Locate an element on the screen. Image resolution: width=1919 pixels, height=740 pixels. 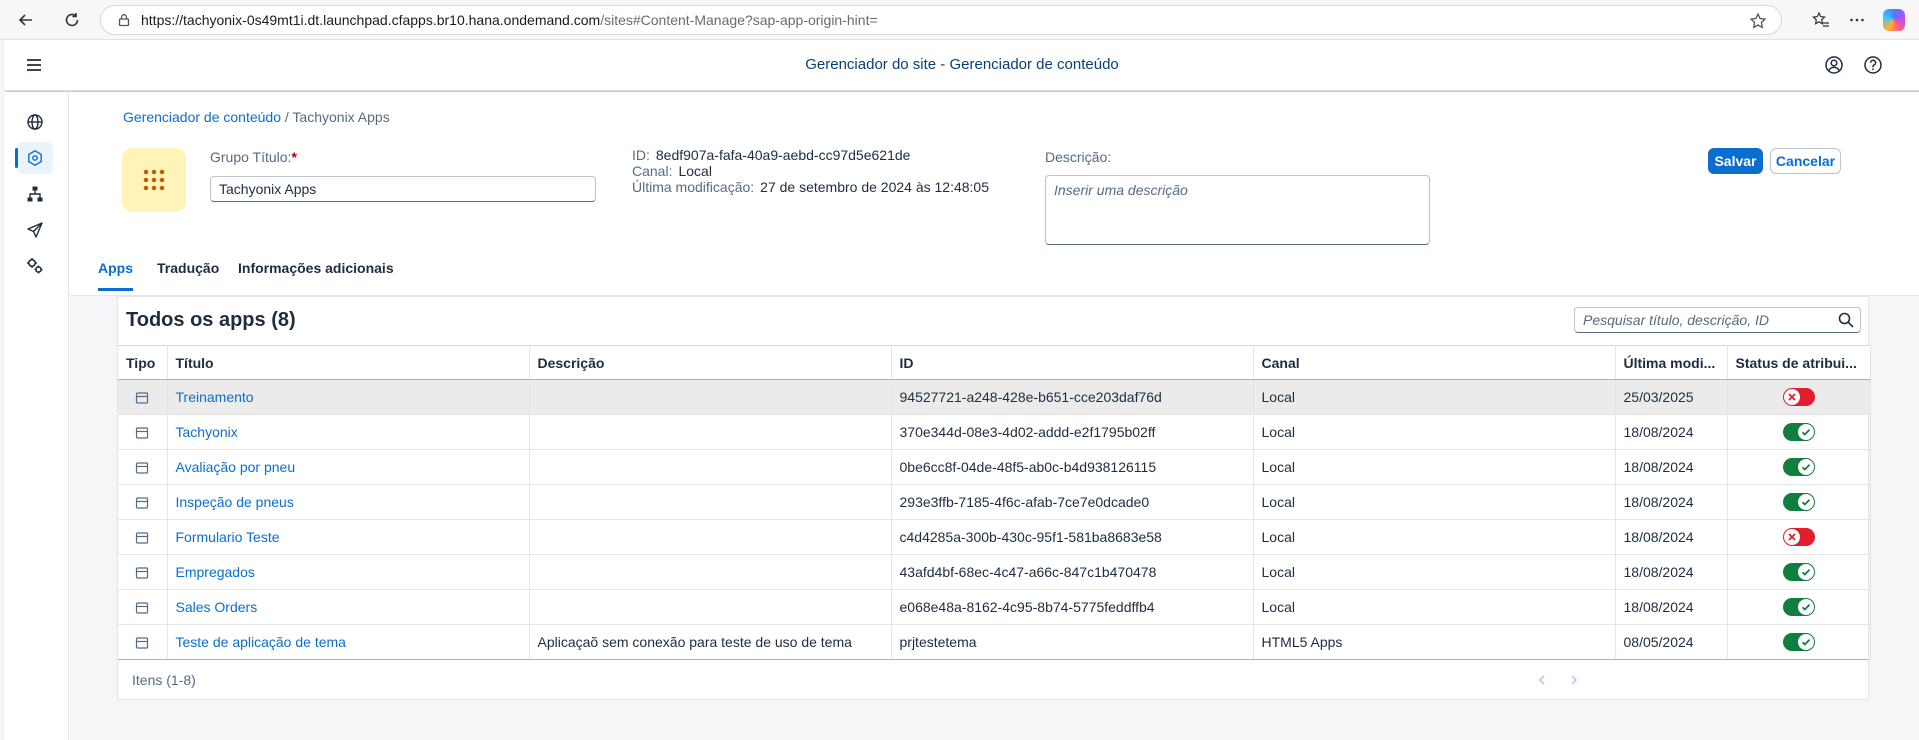
app-title-link: Sales Orders is located at coordinates (348, 607).